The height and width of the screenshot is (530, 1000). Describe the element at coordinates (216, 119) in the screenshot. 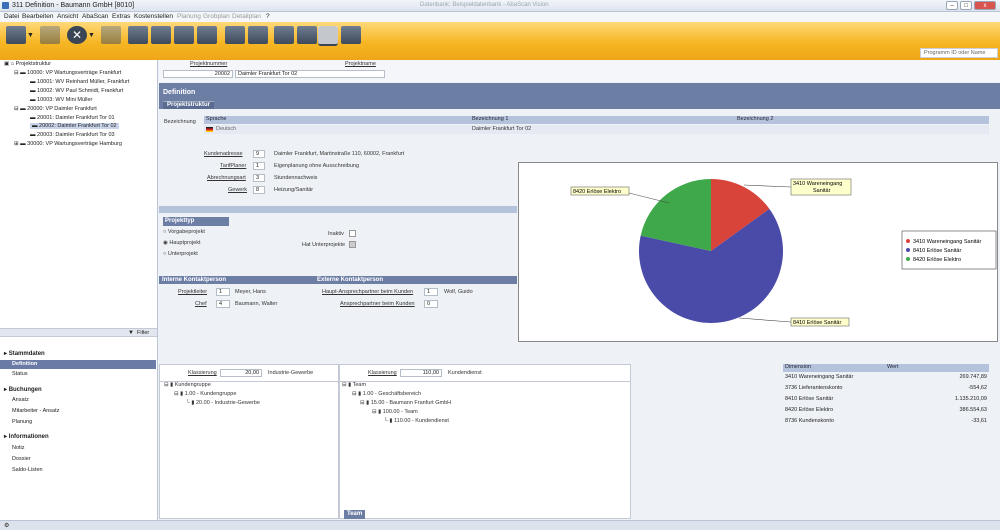

I see `col-sprache: Sprache` at that location.